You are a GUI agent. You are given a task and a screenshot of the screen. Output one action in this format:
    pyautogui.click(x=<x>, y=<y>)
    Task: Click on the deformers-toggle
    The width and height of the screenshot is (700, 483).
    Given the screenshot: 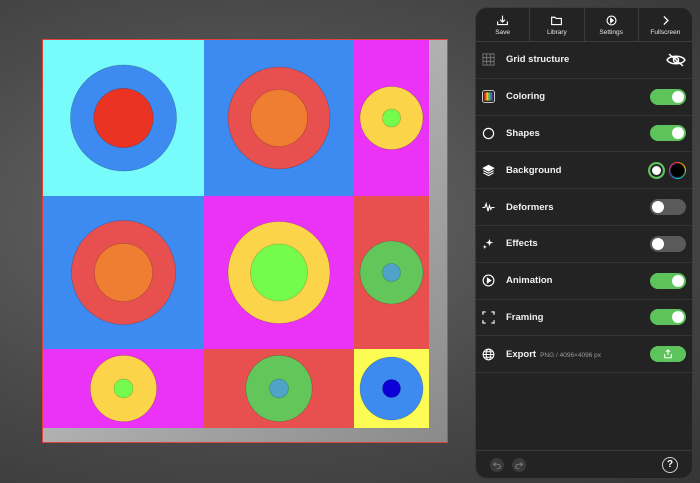 What is the action you would take?
    pyautogui.click(x=668, y=207)
    